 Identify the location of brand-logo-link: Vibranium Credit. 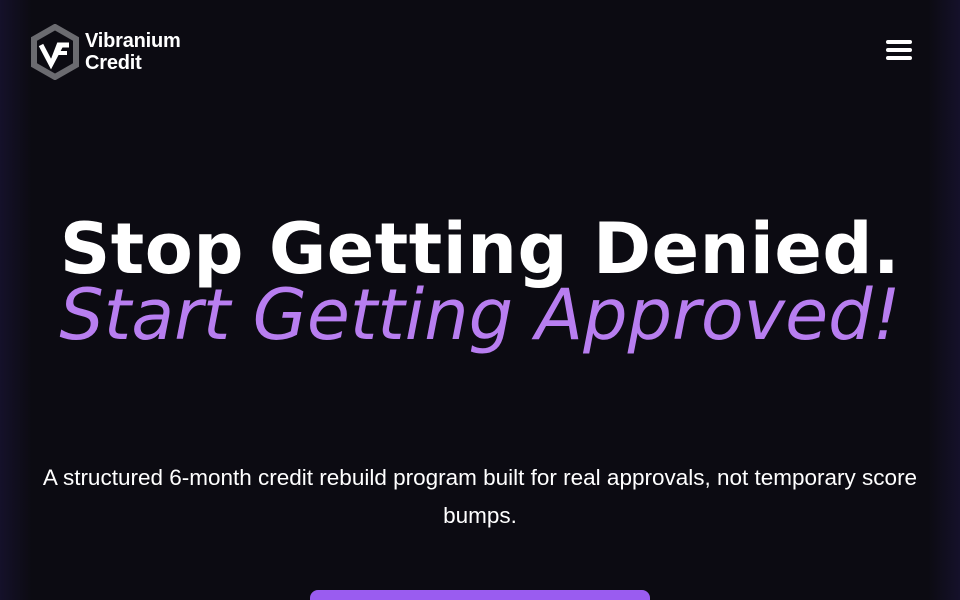
(105, 52).